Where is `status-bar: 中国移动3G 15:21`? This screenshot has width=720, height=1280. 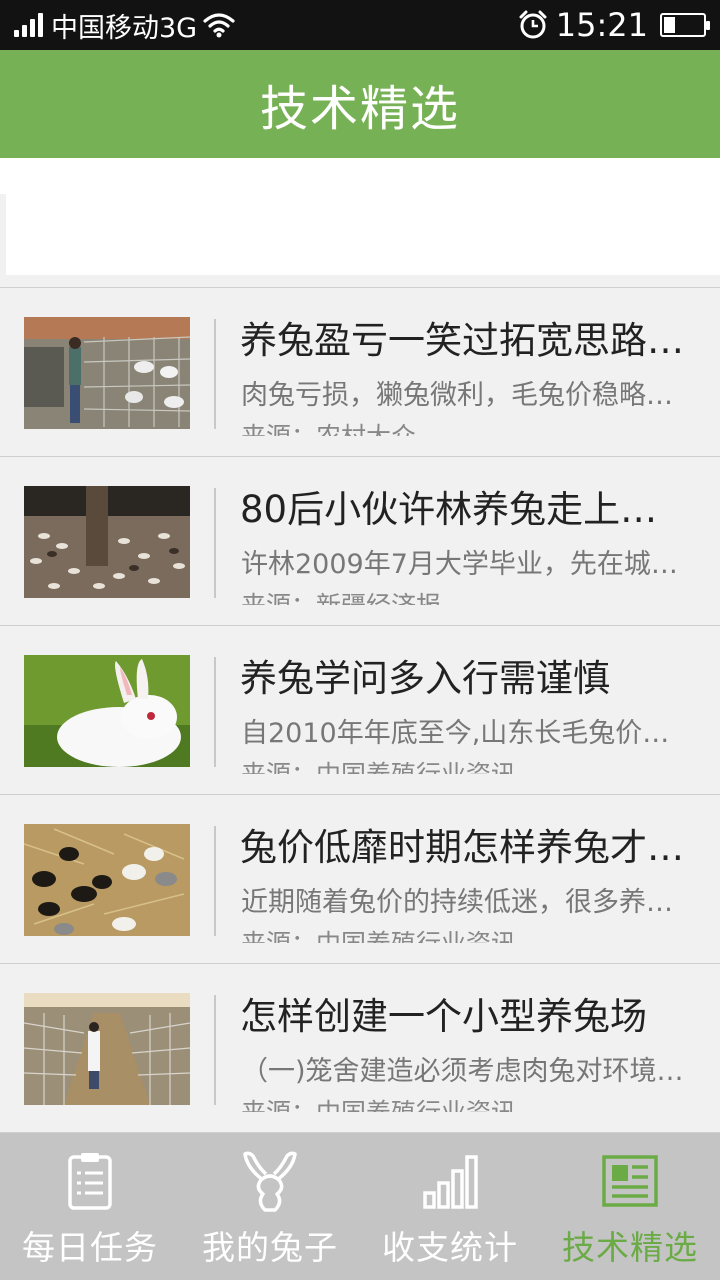 status-bar: 中国移动3G 15:21 is located at coordinates (360, 25).